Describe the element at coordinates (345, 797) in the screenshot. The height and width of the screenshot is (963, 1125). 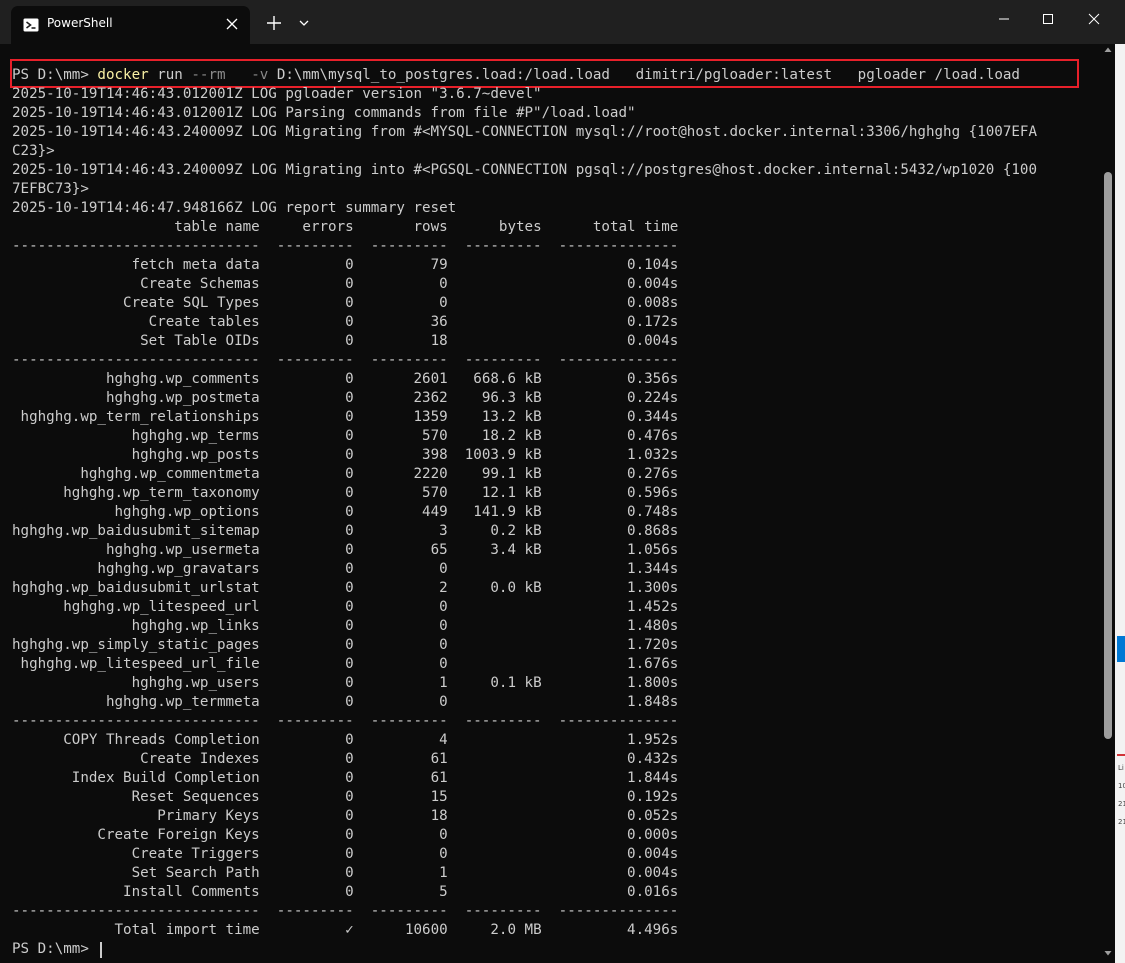
I see `table-row: Reset Sequences 0 15 0.192s` at that location.